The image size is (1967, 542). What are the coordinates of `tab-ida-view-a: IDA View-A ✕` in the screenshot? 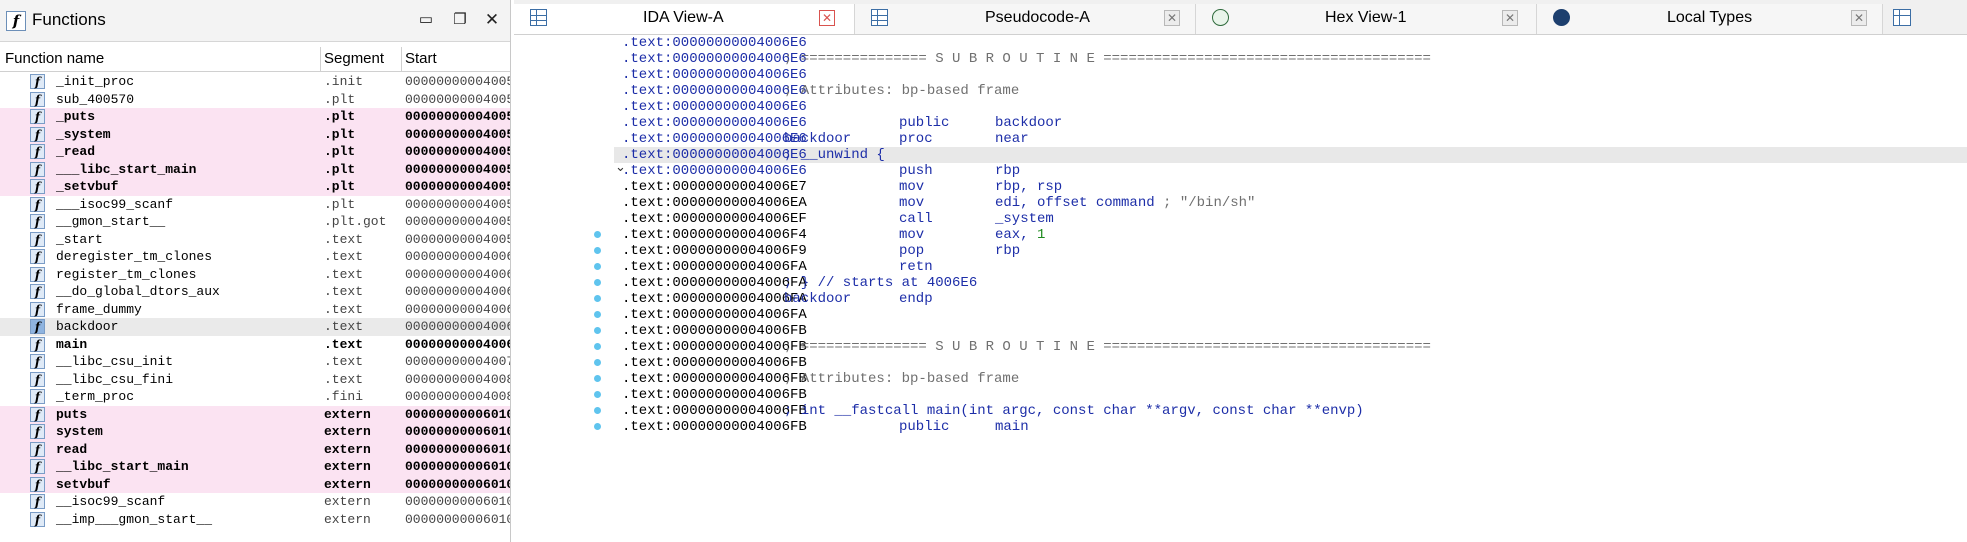 It's located at (684, 19).